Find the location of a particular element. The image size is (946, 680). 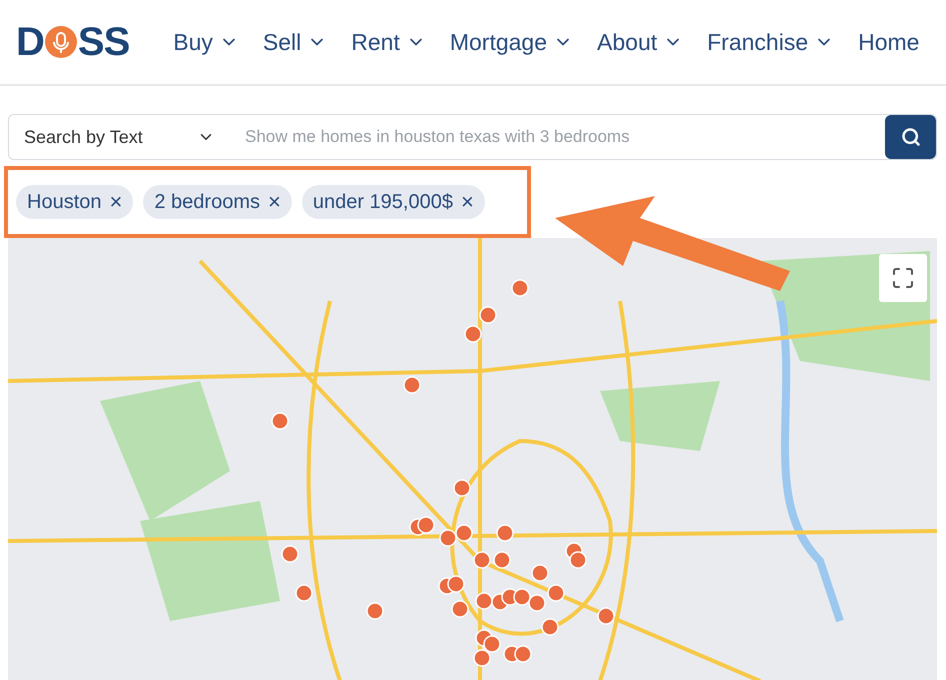

logo-letter: D is located at coordinates (30, 42).